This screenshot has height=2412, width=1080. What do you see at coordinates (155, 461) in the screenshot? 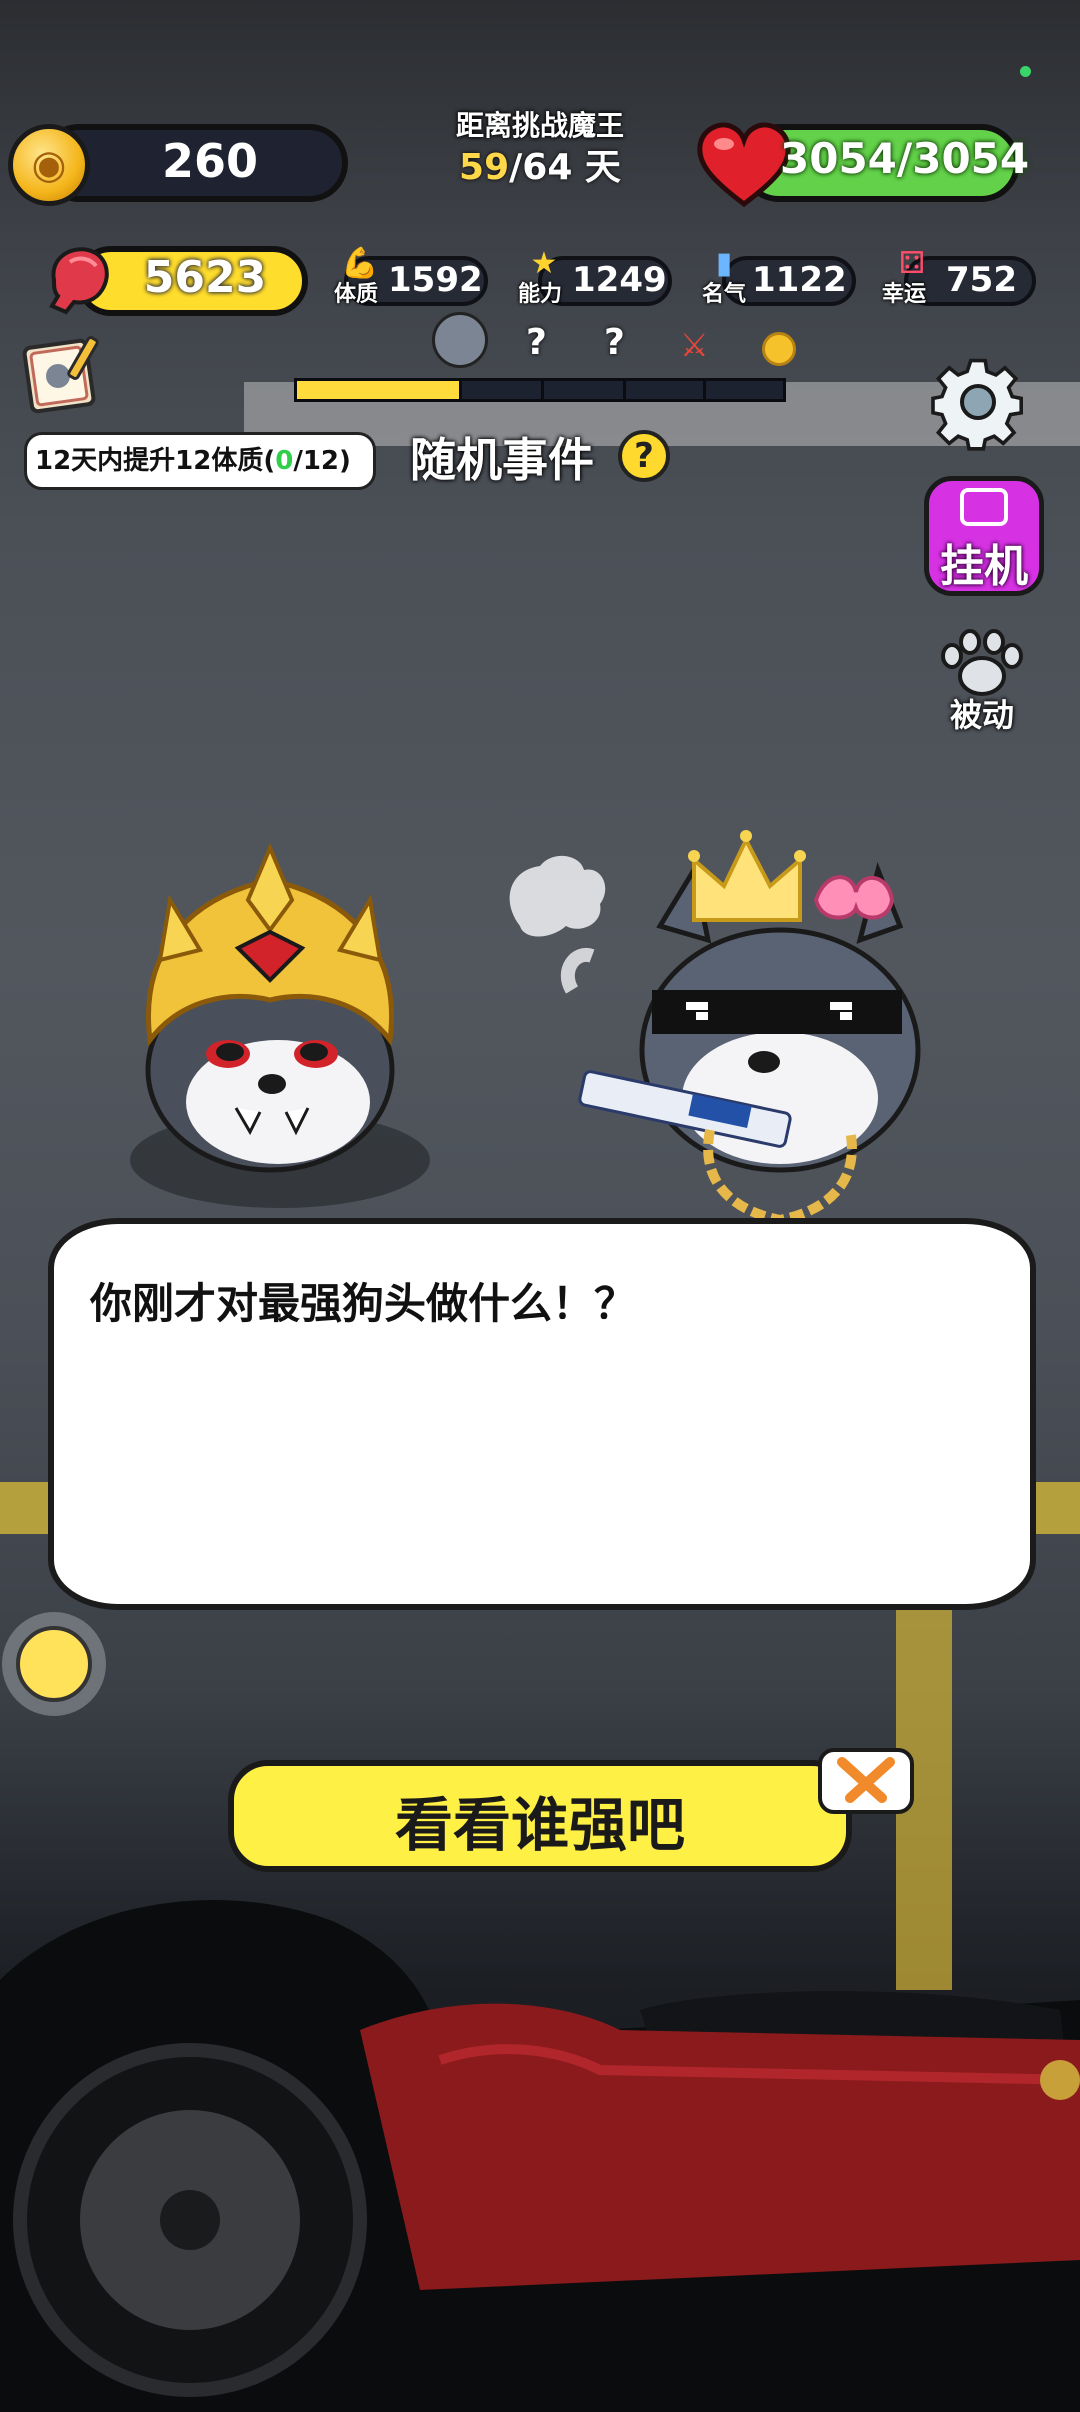
I see `quest-prefix: 12天内提升12体质(` at bounding box center [155, 461].